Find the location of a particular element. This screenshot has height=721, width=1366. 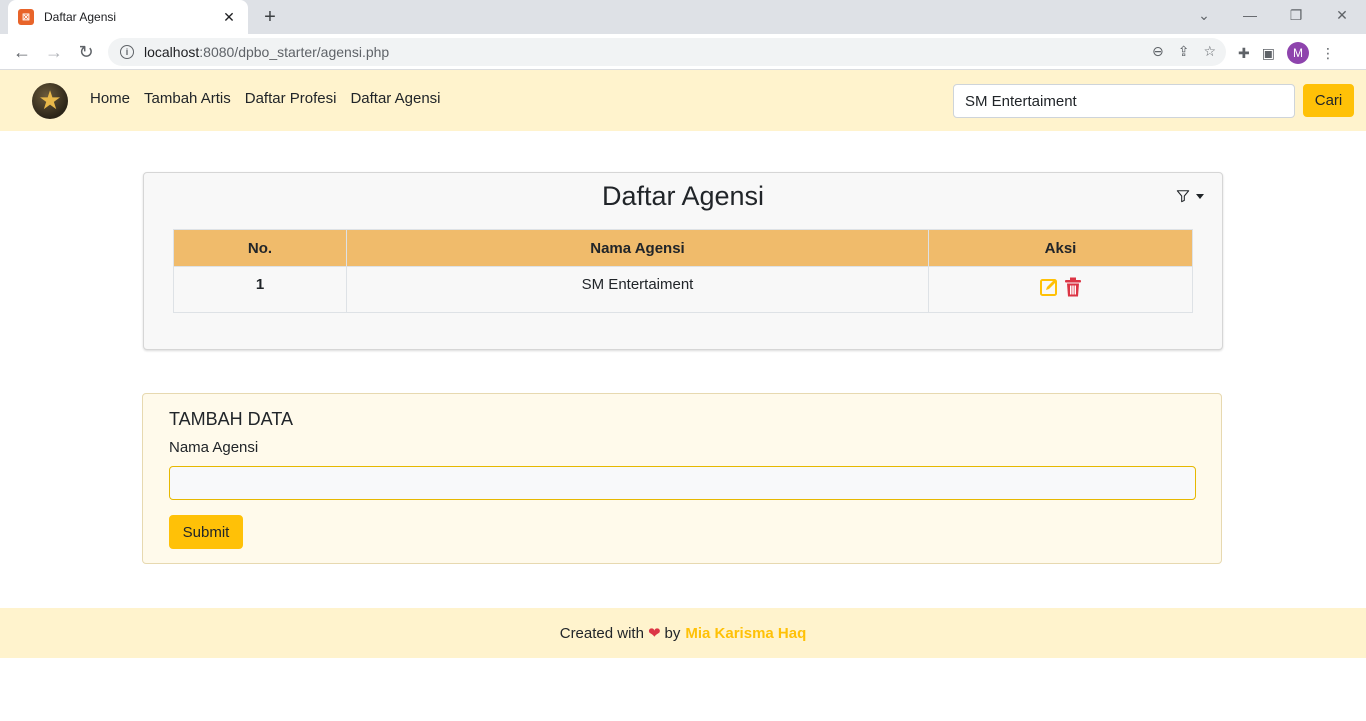

extensions-icon: ✚ is located at coordinates (1244, 53).